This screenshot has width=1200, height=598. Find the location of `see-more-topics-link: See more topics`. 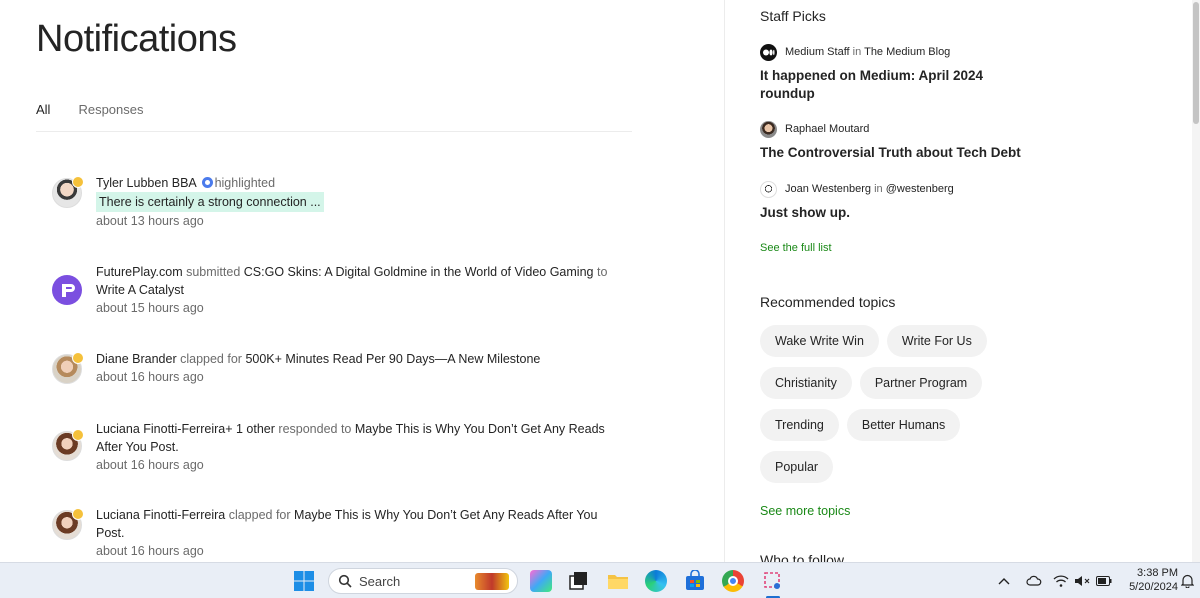

see-more-topics-link: See more topics is located at coordinates (805, 511).